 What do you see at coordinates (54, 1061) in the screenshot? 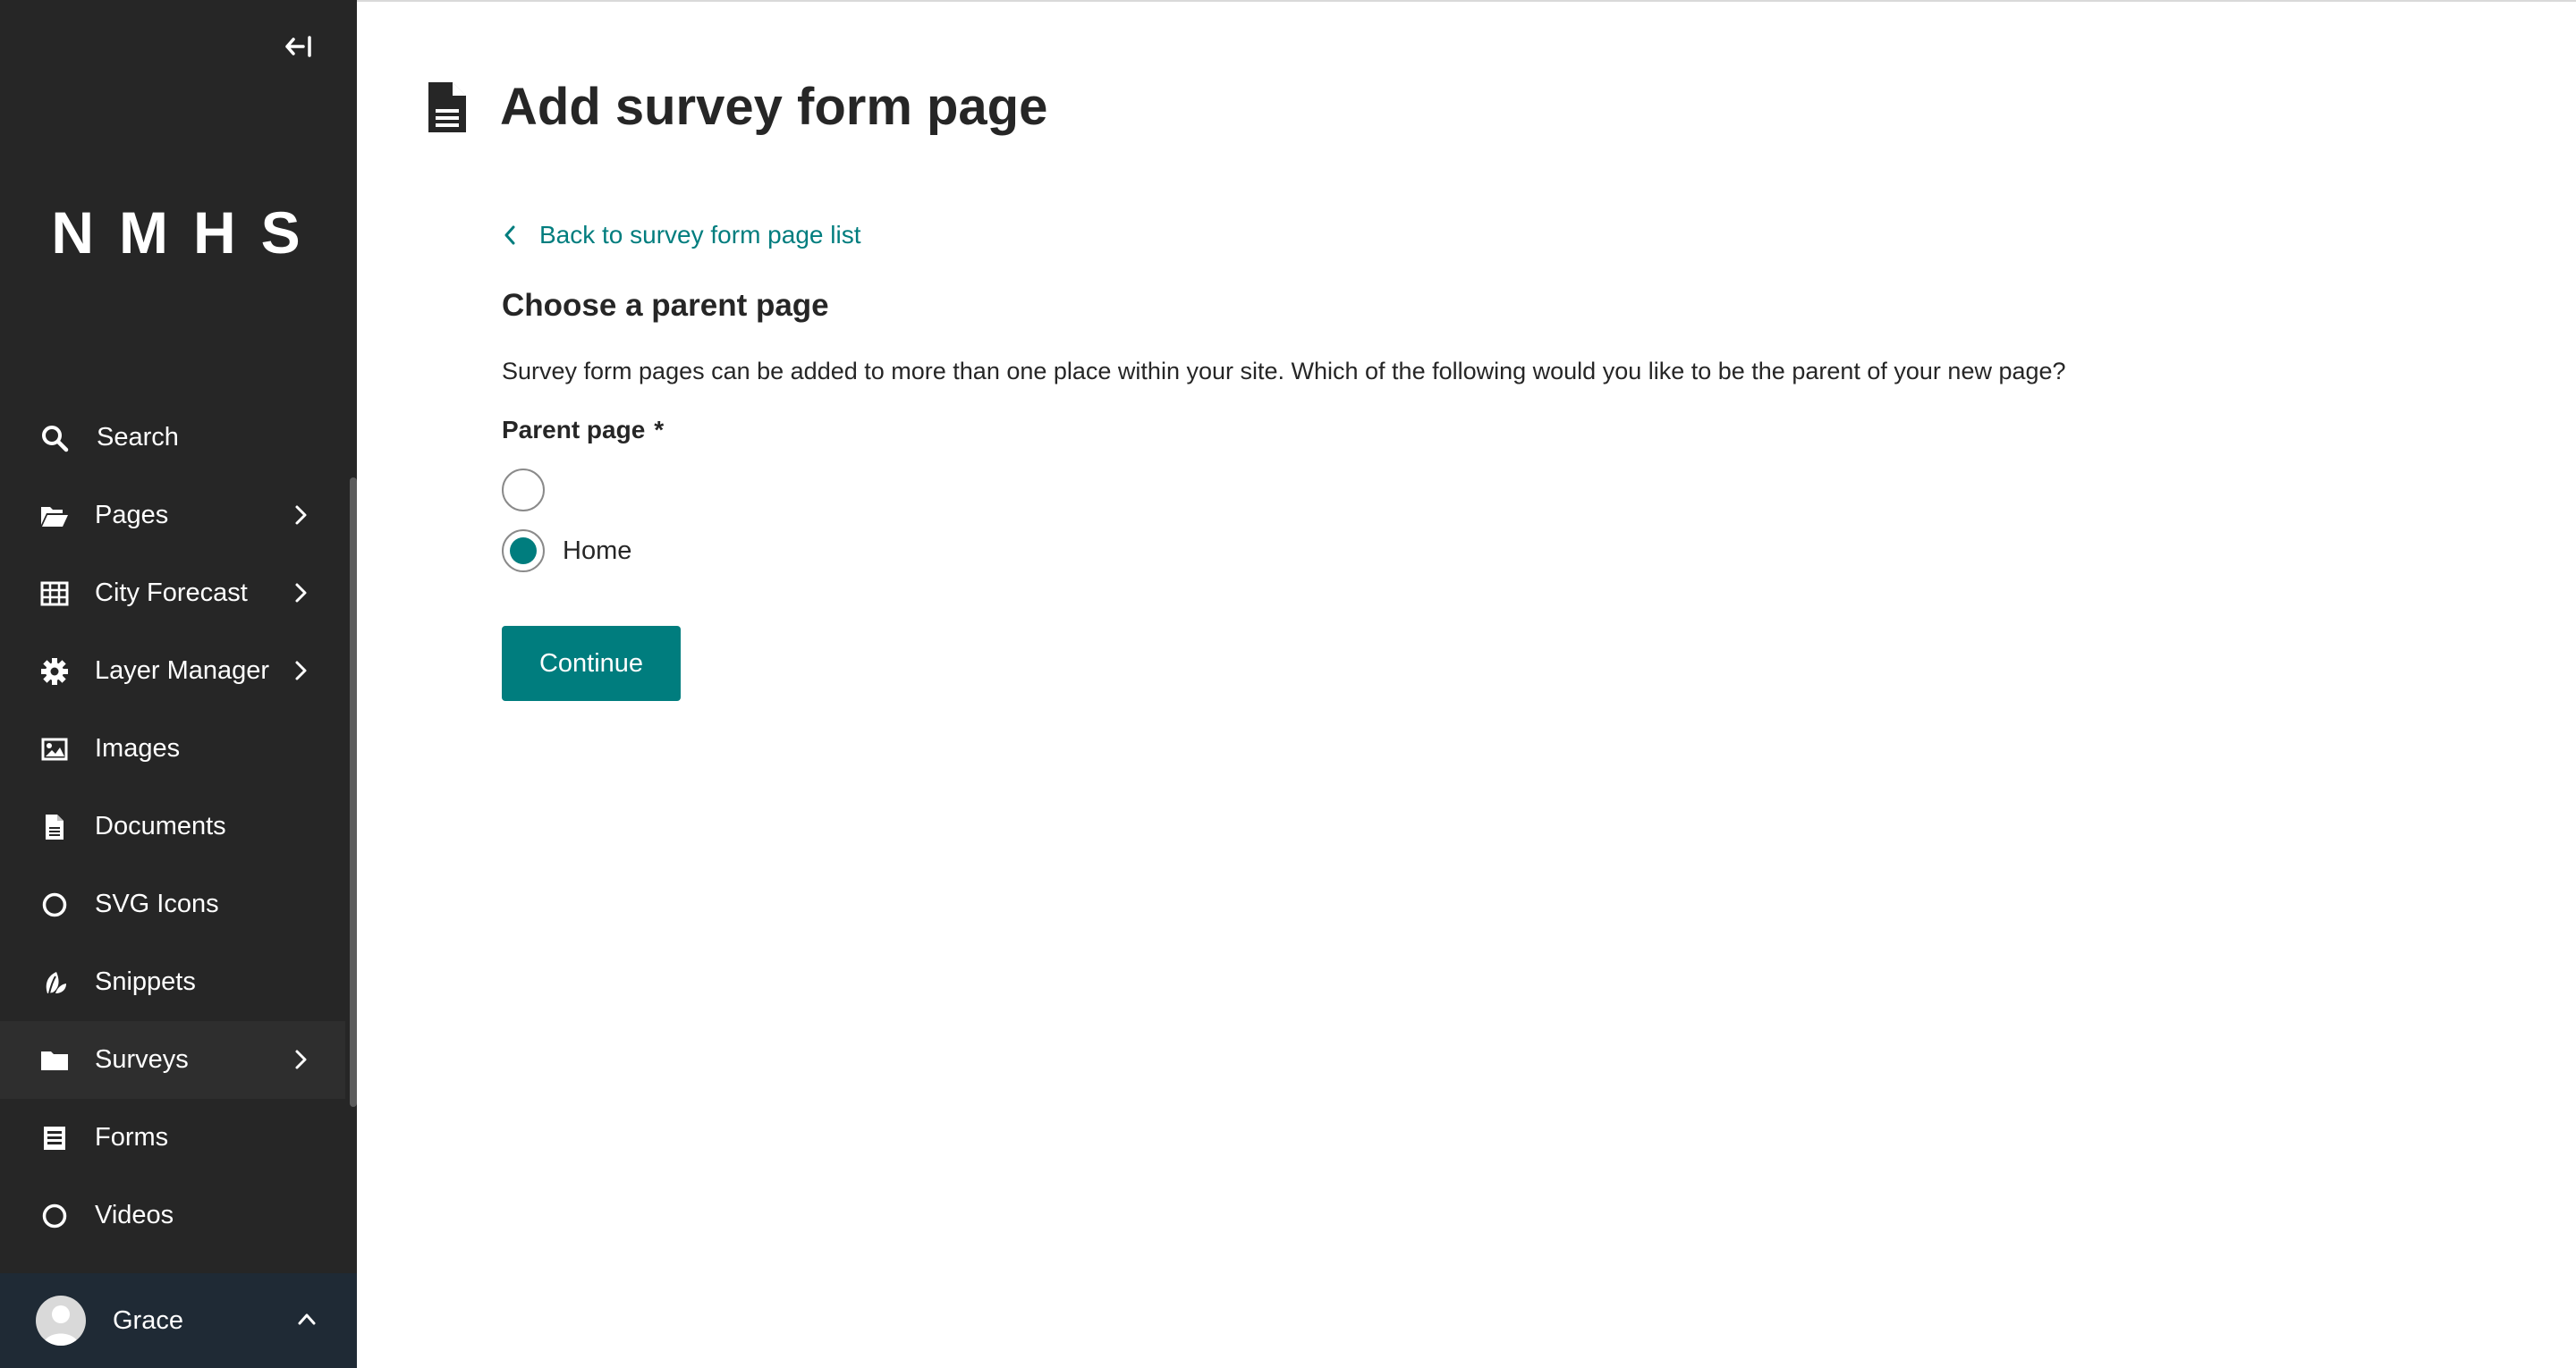
I see `folder-icon` at bounding box center [54, 1061].